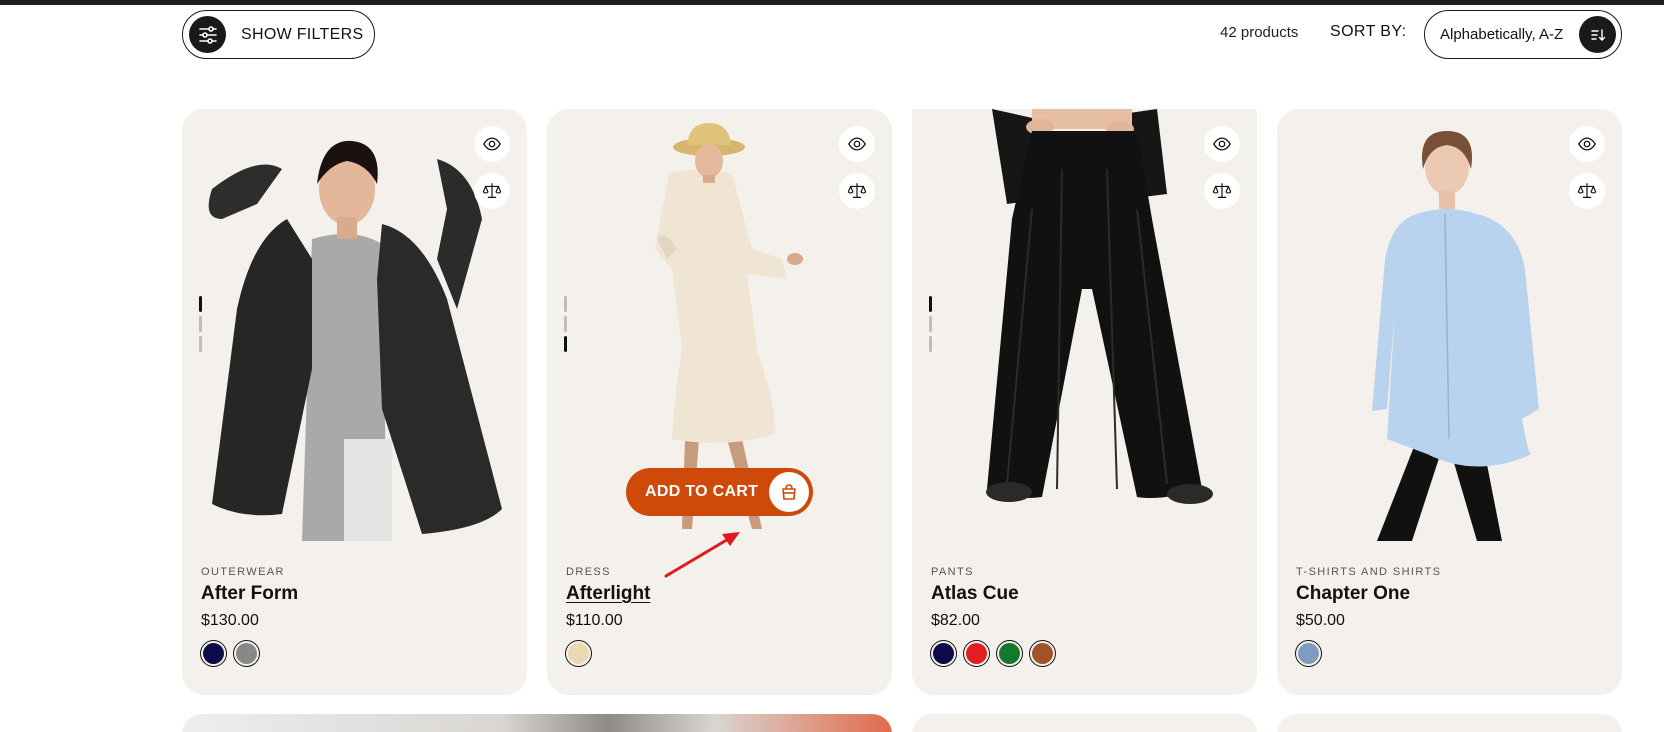 The image size is (1664, 732). What do you see at coordinates (594, 620) in the screenshot?
I see `product-price: $110.00` at bounding box center [594, 620].